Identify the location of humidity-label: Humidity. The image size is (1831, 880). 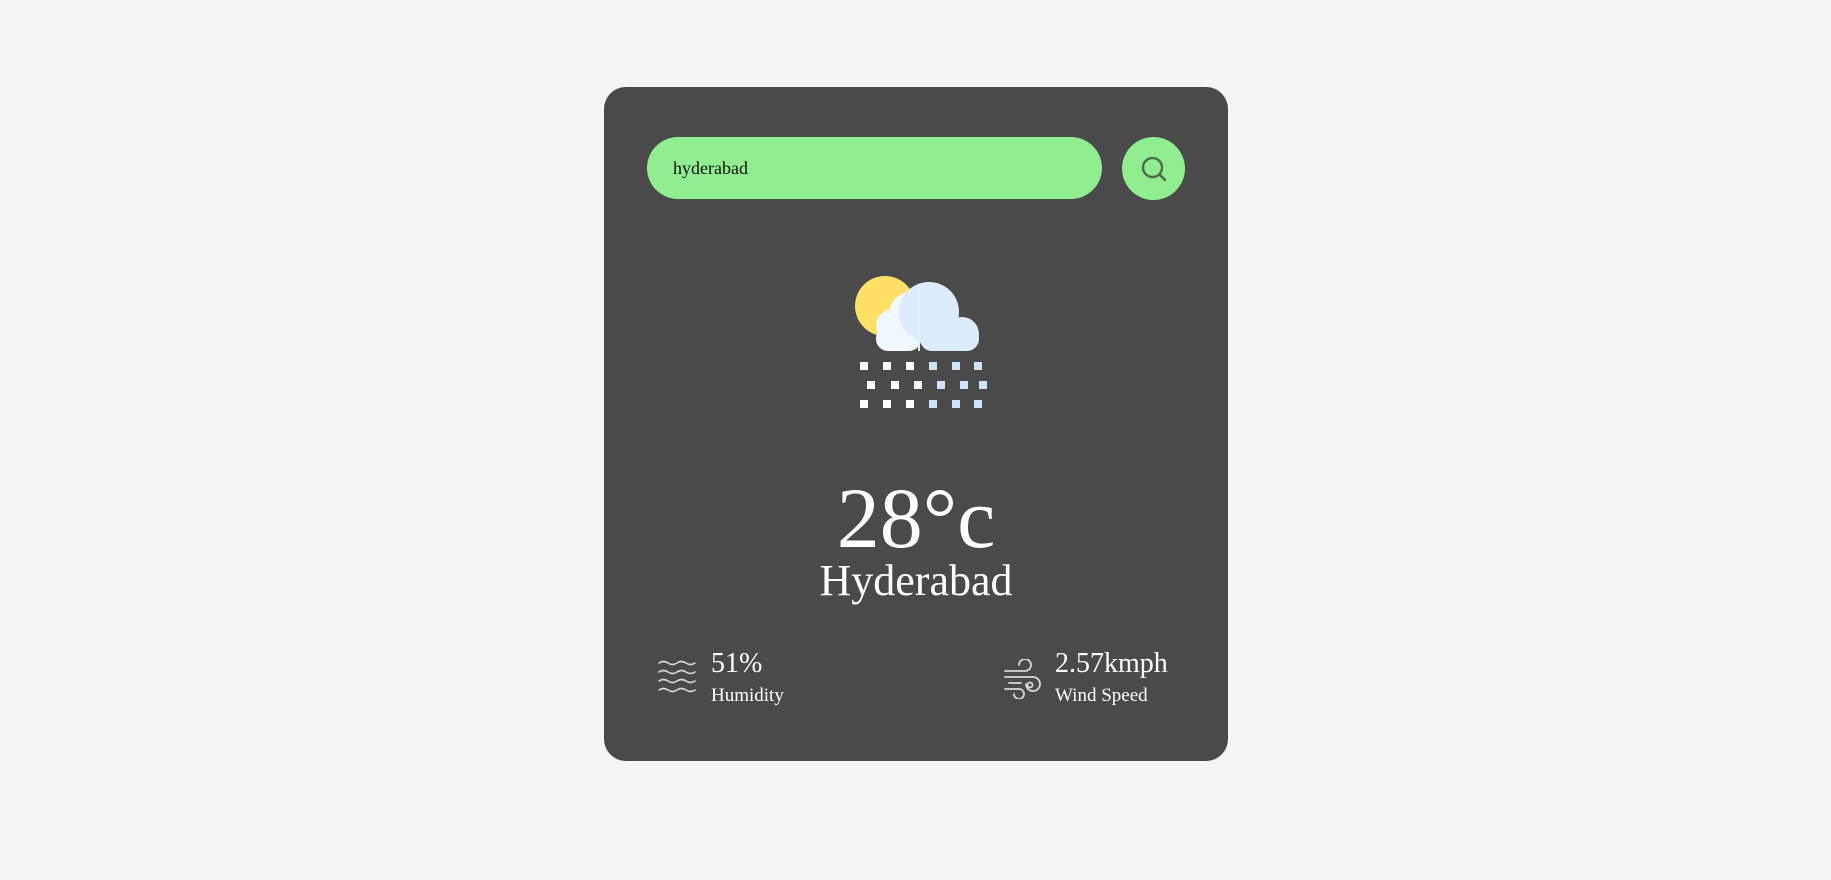
(747, 695).